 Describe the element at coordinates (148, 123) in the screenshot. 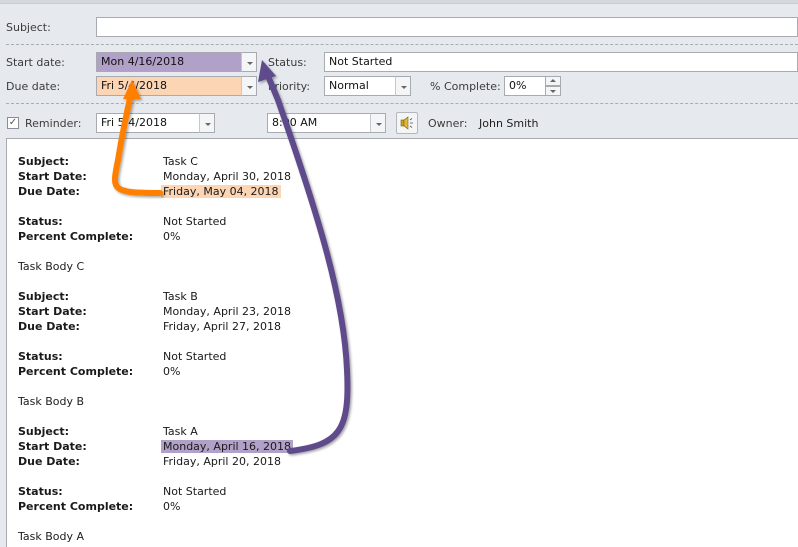

I see `reminder-date-input: Fri 5/4/2018` at that location.